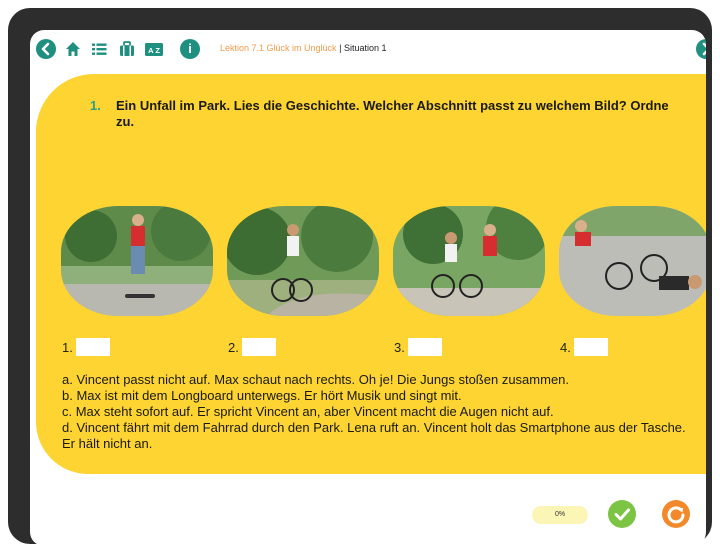  I want to click on answer-slot-label: 3., so click(399, 347).